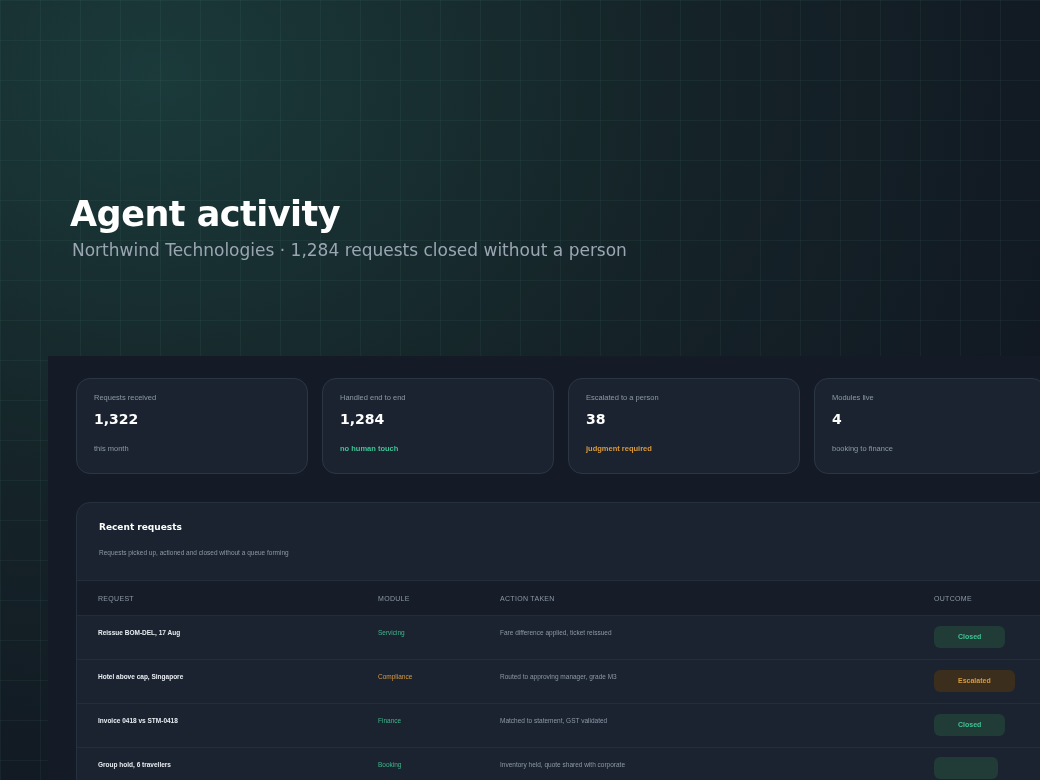  What do you see at coordinates (362, 419) in the screenshot?
I see `stat-value: 1,284` at bounding box center [362, 419].